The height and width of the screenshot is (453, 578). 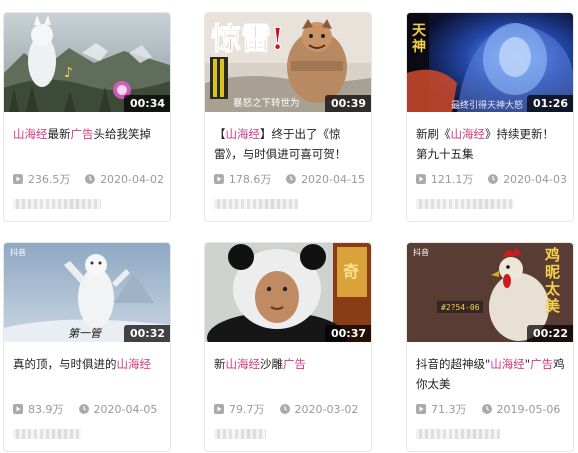 What do you see at coordinates (220, 134) in the screenshot?
I see `title-text: 【` at bounding box center [220, 134].